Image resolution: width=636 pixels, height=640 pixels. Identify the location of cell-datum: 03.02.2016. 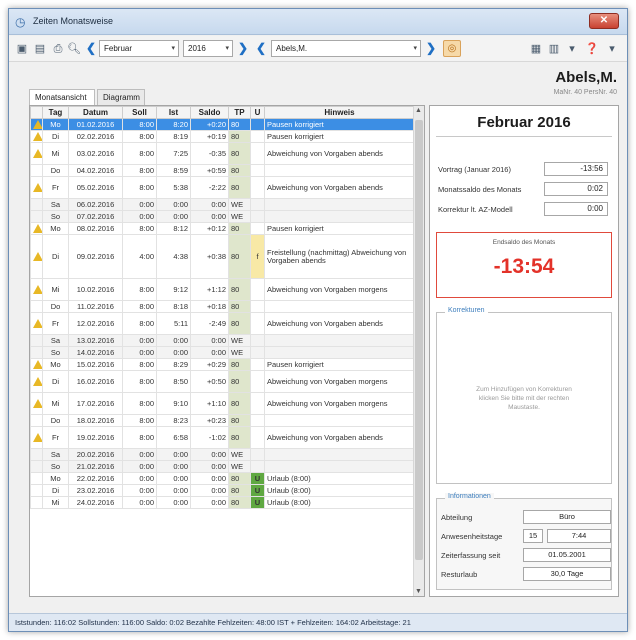
(95, 153).